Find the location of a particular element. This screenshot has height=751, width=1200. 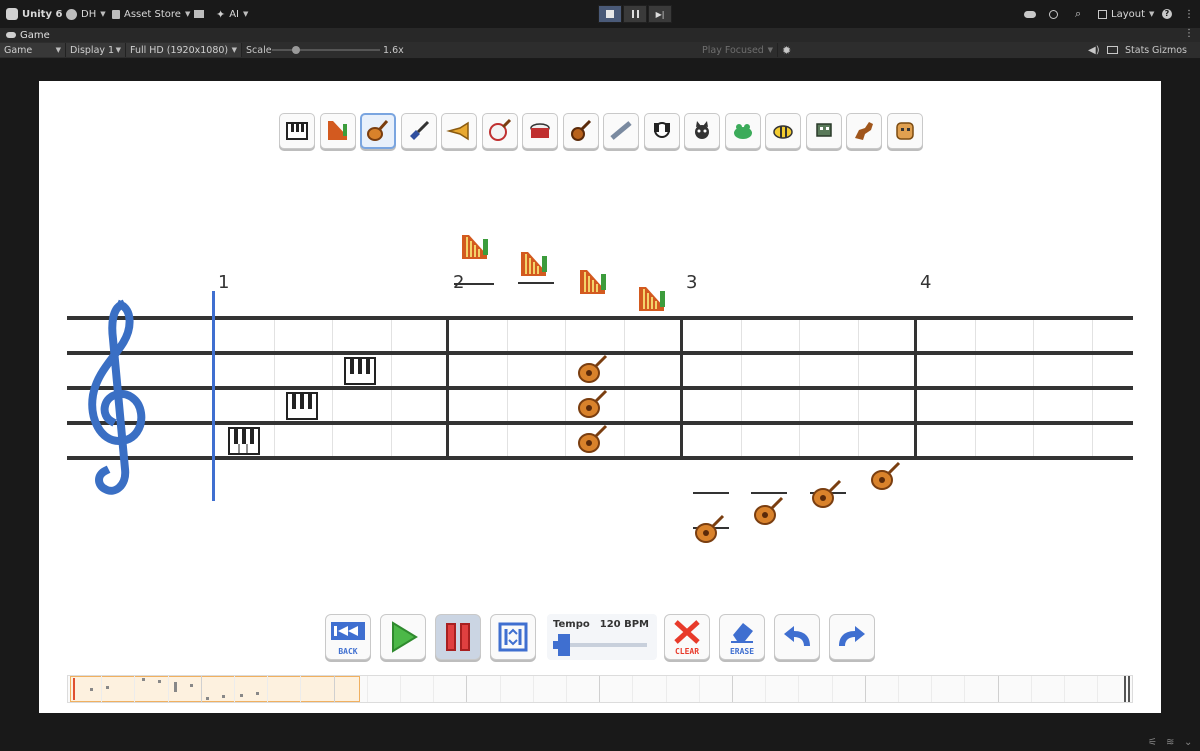

tab-options-button: ⋮ is located at coordinates (1189, 33).